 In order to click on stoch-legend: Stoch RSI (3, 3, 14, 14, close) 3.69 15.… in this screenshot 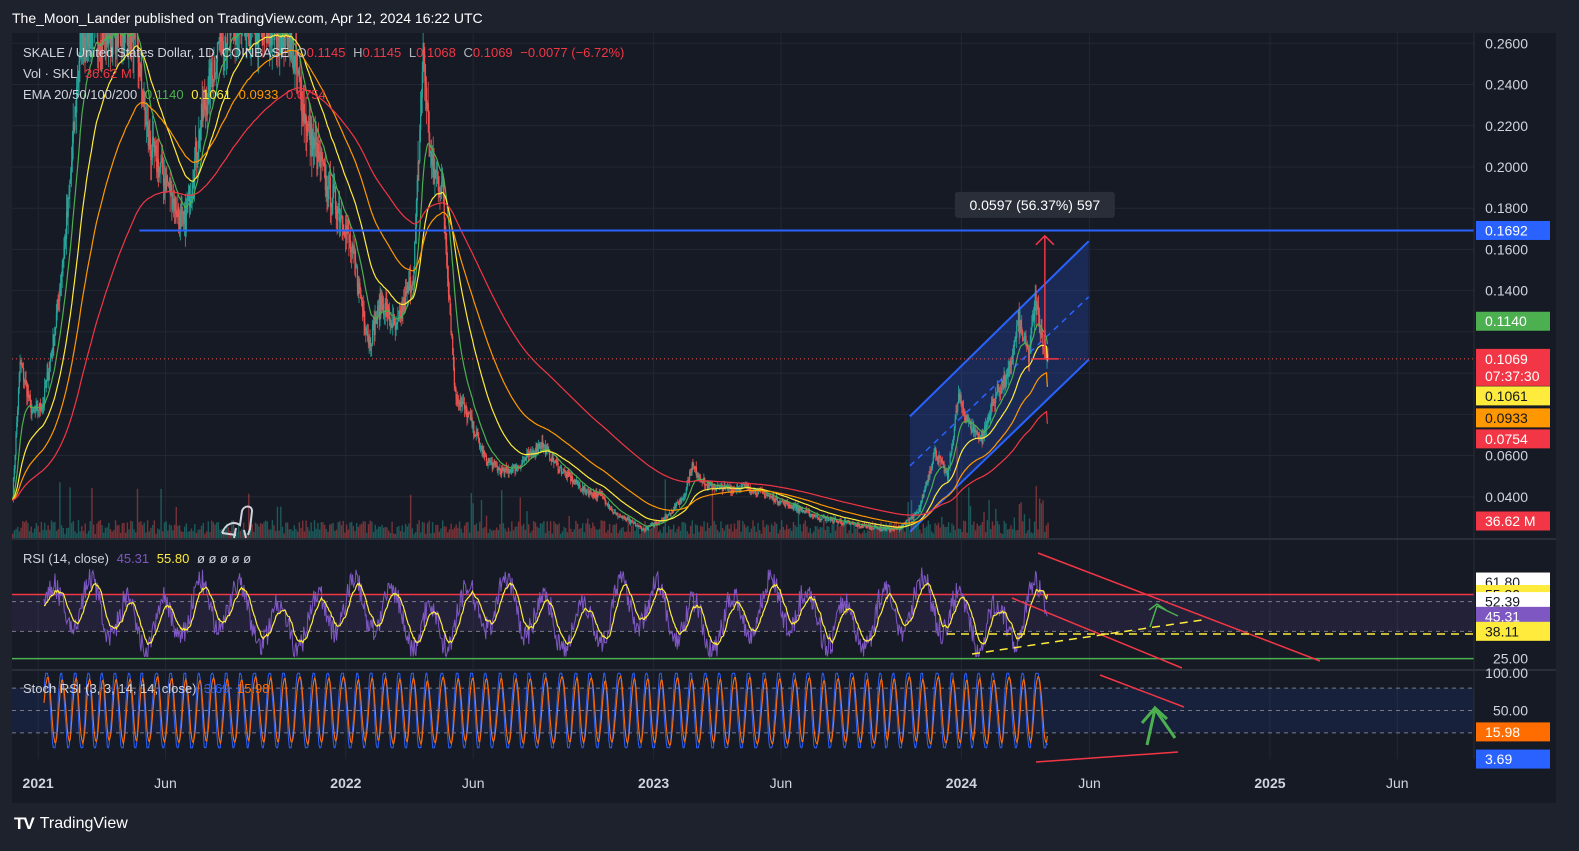, I will do `click(148, 688)`.